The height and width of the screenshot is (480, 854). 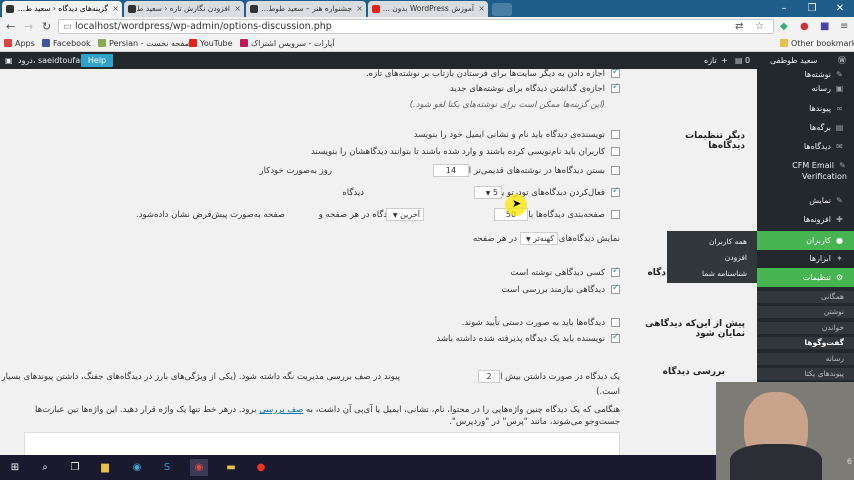 I want to click on pingback-checkbox, so click(x=615, y=73).